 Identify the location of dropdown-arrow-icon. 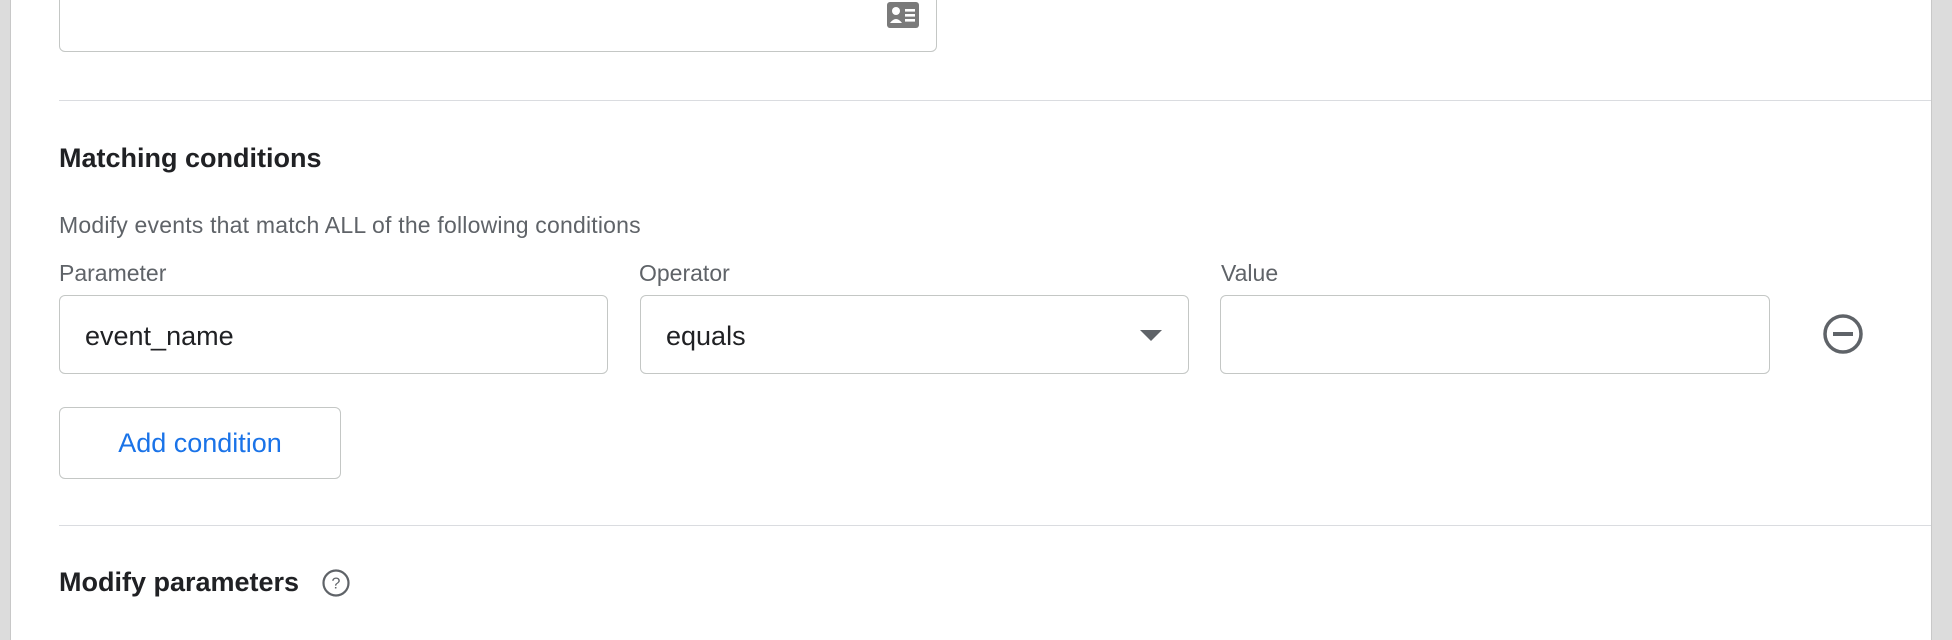
(1151, 335).